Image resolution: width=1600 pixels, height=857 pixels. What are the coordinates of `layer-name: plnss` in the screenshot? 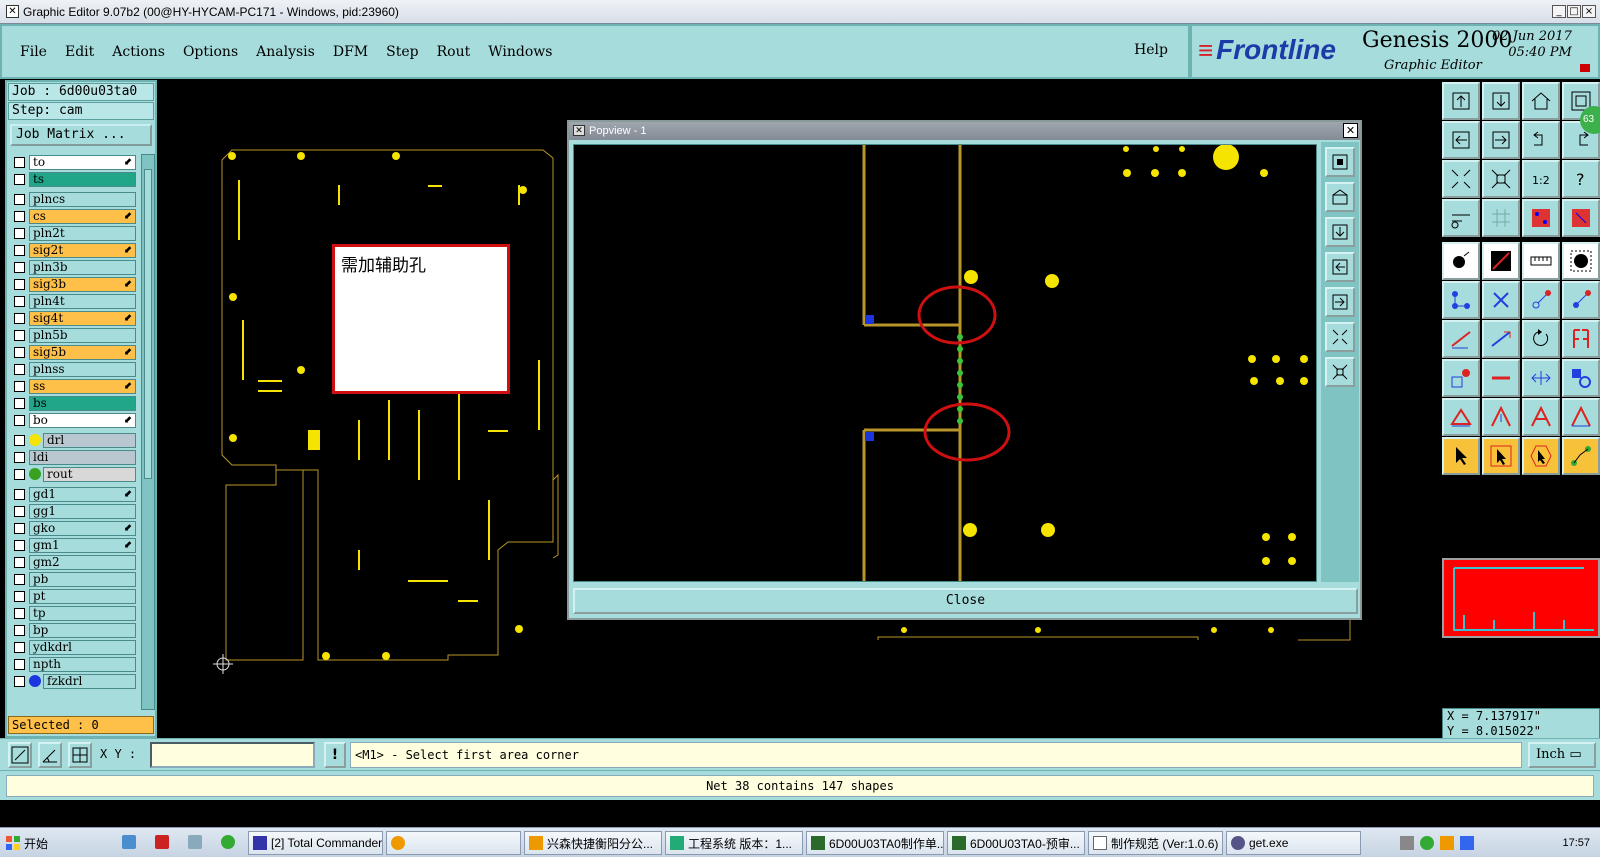 It's located at (82, 369).